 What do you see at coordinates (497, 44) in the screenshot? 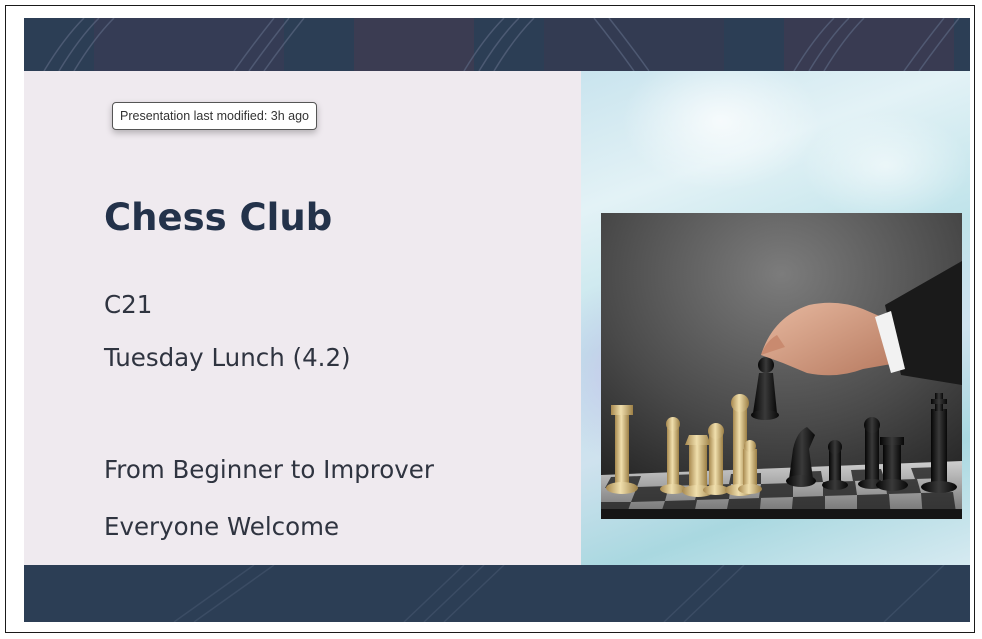
I see `top-decorative-band` at bounding box center [497, 44].